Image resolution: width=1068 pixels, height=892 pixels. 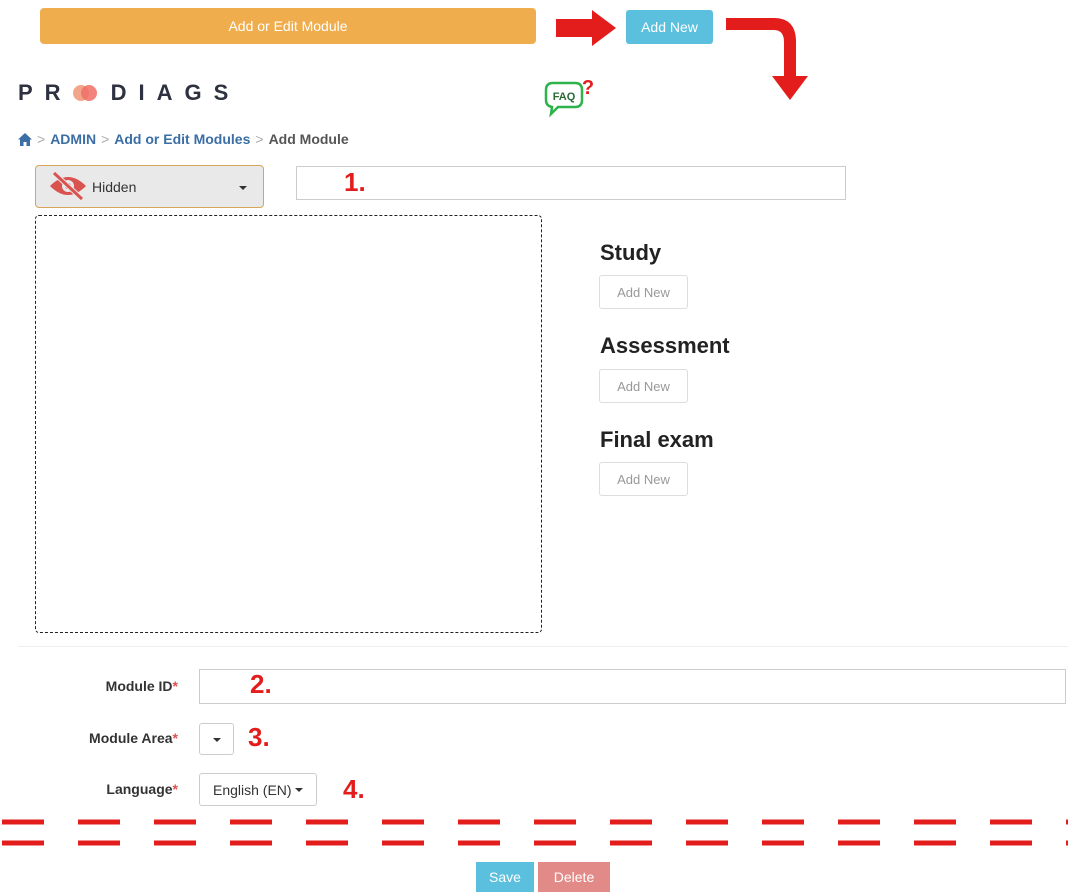 I want to click on final-exam-add-new-label: Add New, so click(x=643, y=479).